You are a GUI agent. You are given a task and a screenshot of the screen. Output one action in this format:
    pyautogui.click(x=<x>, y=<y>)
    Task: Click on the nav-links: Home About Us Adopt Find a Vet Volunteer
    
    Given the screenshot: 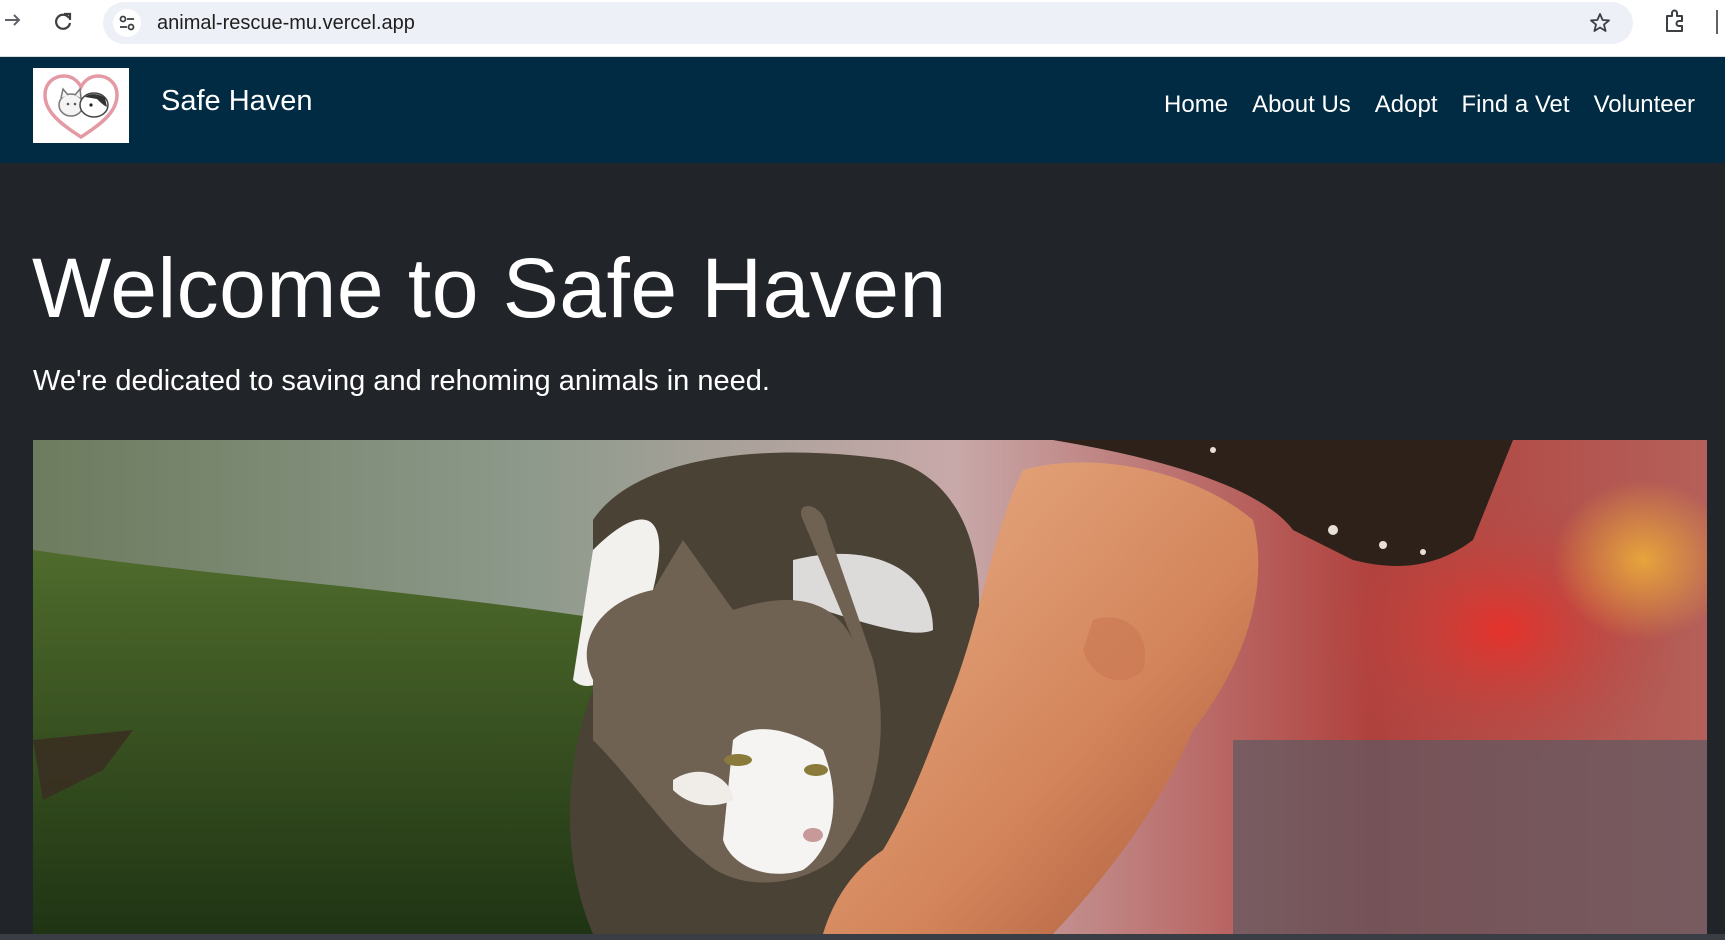 What is the action you would take?
    pyautogui.click(x=1429, y=105)
    